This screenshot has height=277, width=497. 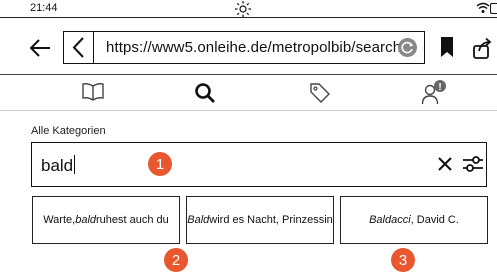 What do you see at coordinates (205, 93) in the screenshot?
I see `search-icon` at bounding box center [205, 93].